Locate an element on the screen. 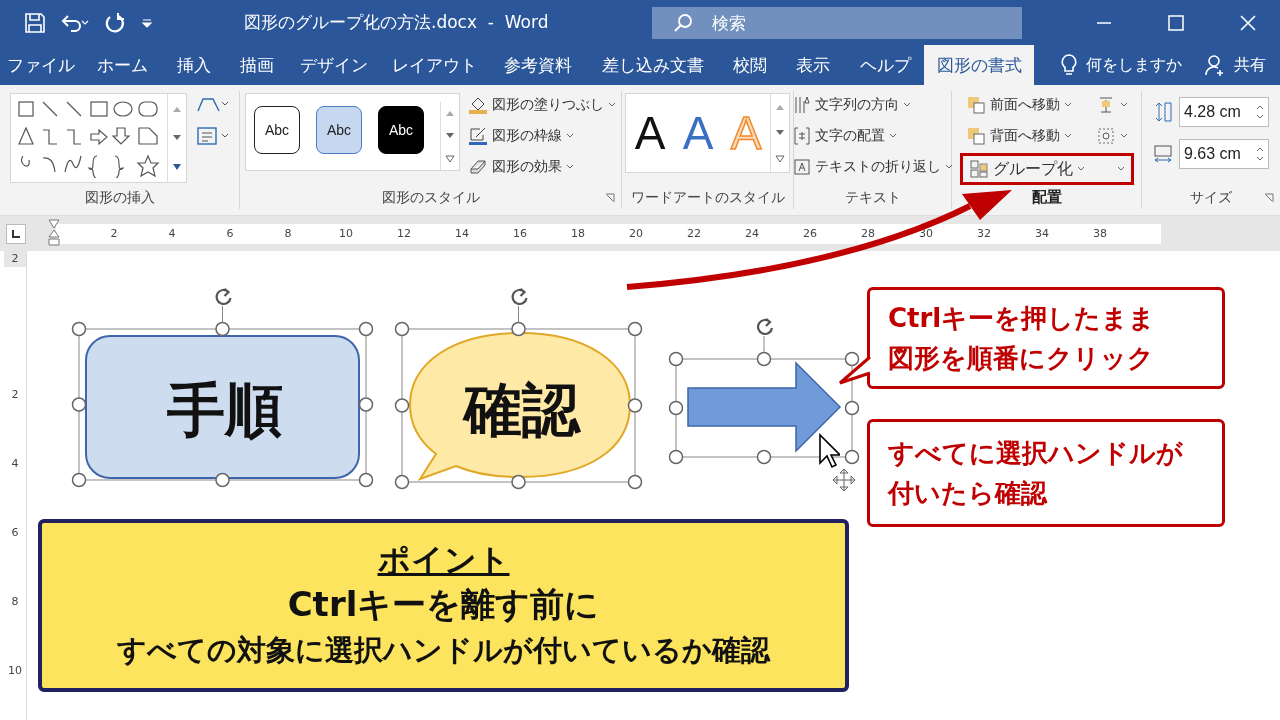  selection-pane-icon is located at coordinates (1105, 135).